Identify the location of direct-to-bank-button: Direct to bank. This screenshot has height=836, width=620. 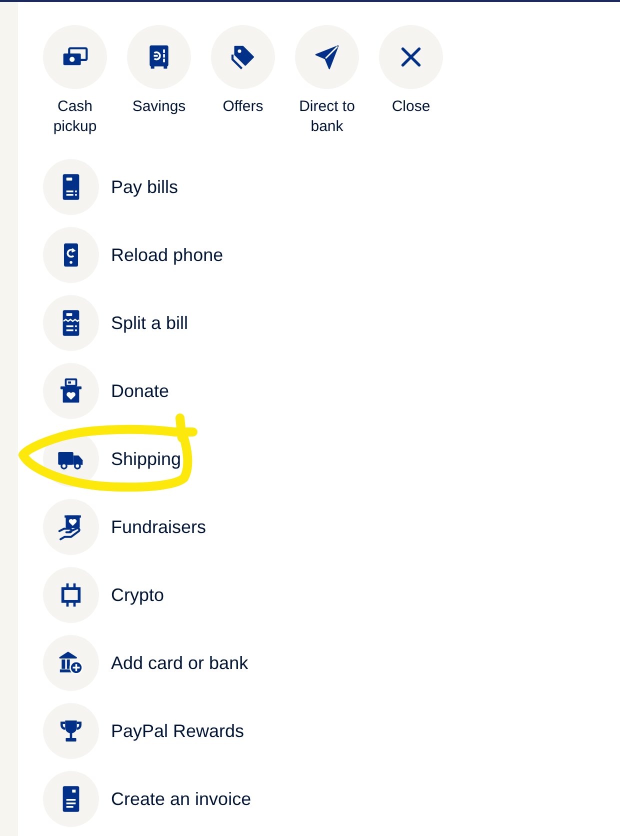
(327, 81).